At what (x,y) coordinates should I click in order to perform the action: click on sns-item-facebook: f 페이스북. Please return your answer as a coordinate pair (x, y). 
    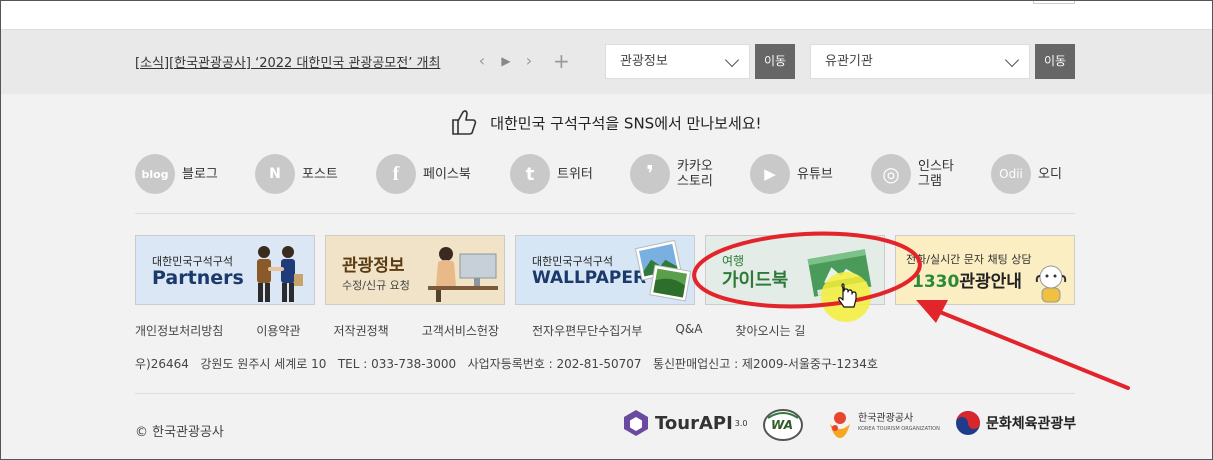
    Looking at the image, I should click on (423, 174).